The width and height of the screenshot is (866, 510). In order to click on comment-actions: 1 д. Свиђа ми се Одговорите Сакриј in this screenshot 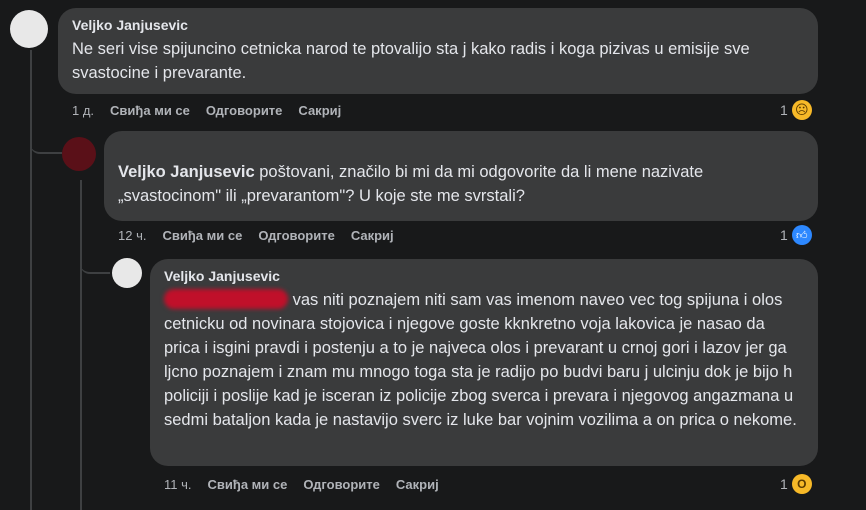, I will do `click(206, 110)`.